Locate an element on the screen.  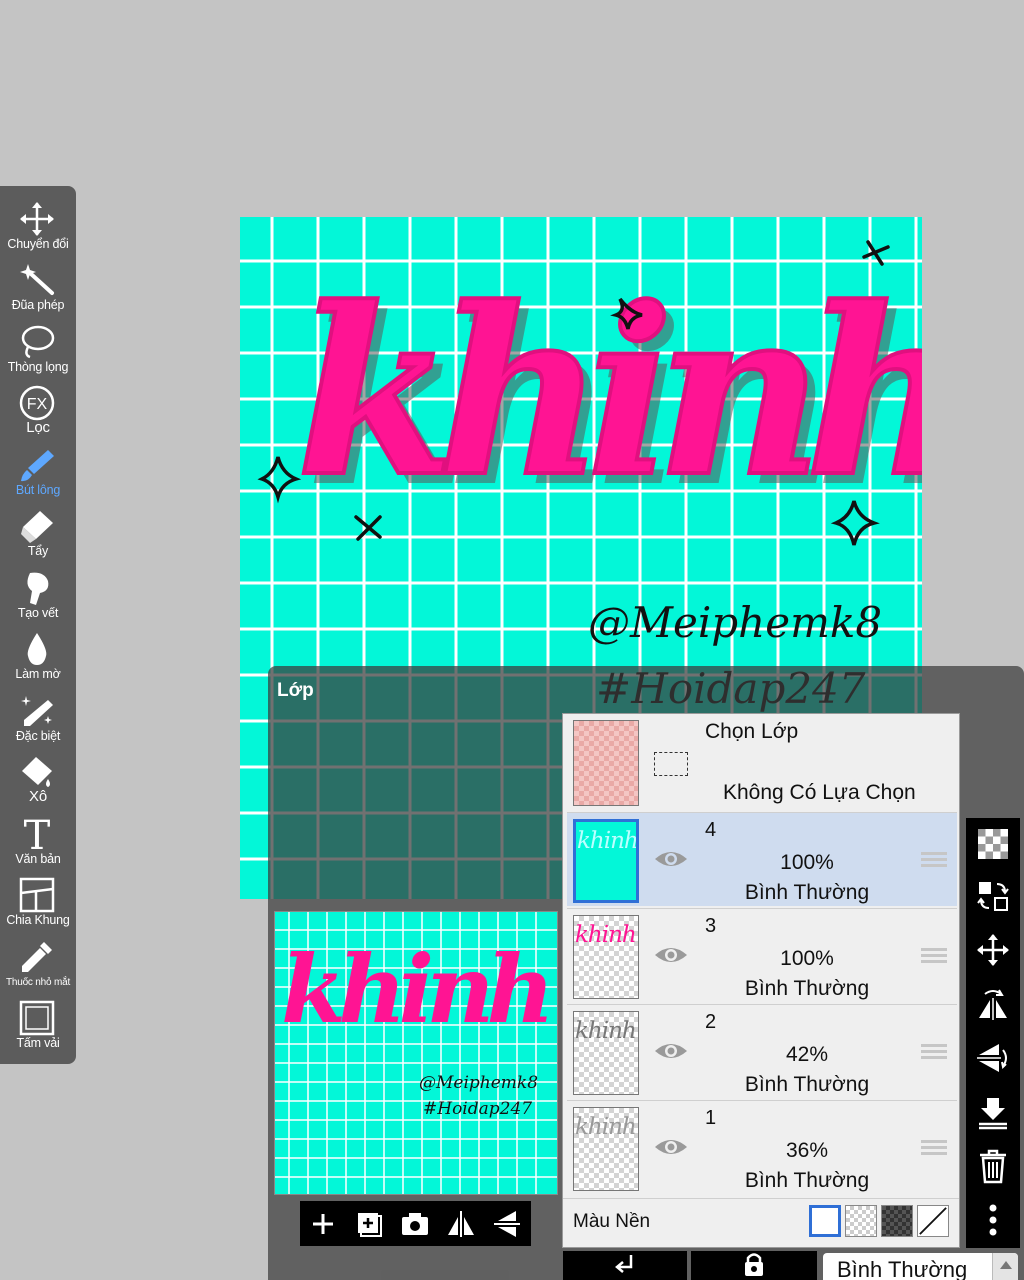
selection-layer-row: Chọn Lớp Không Có Lựa Chọn is located at coordinates (761, 762).